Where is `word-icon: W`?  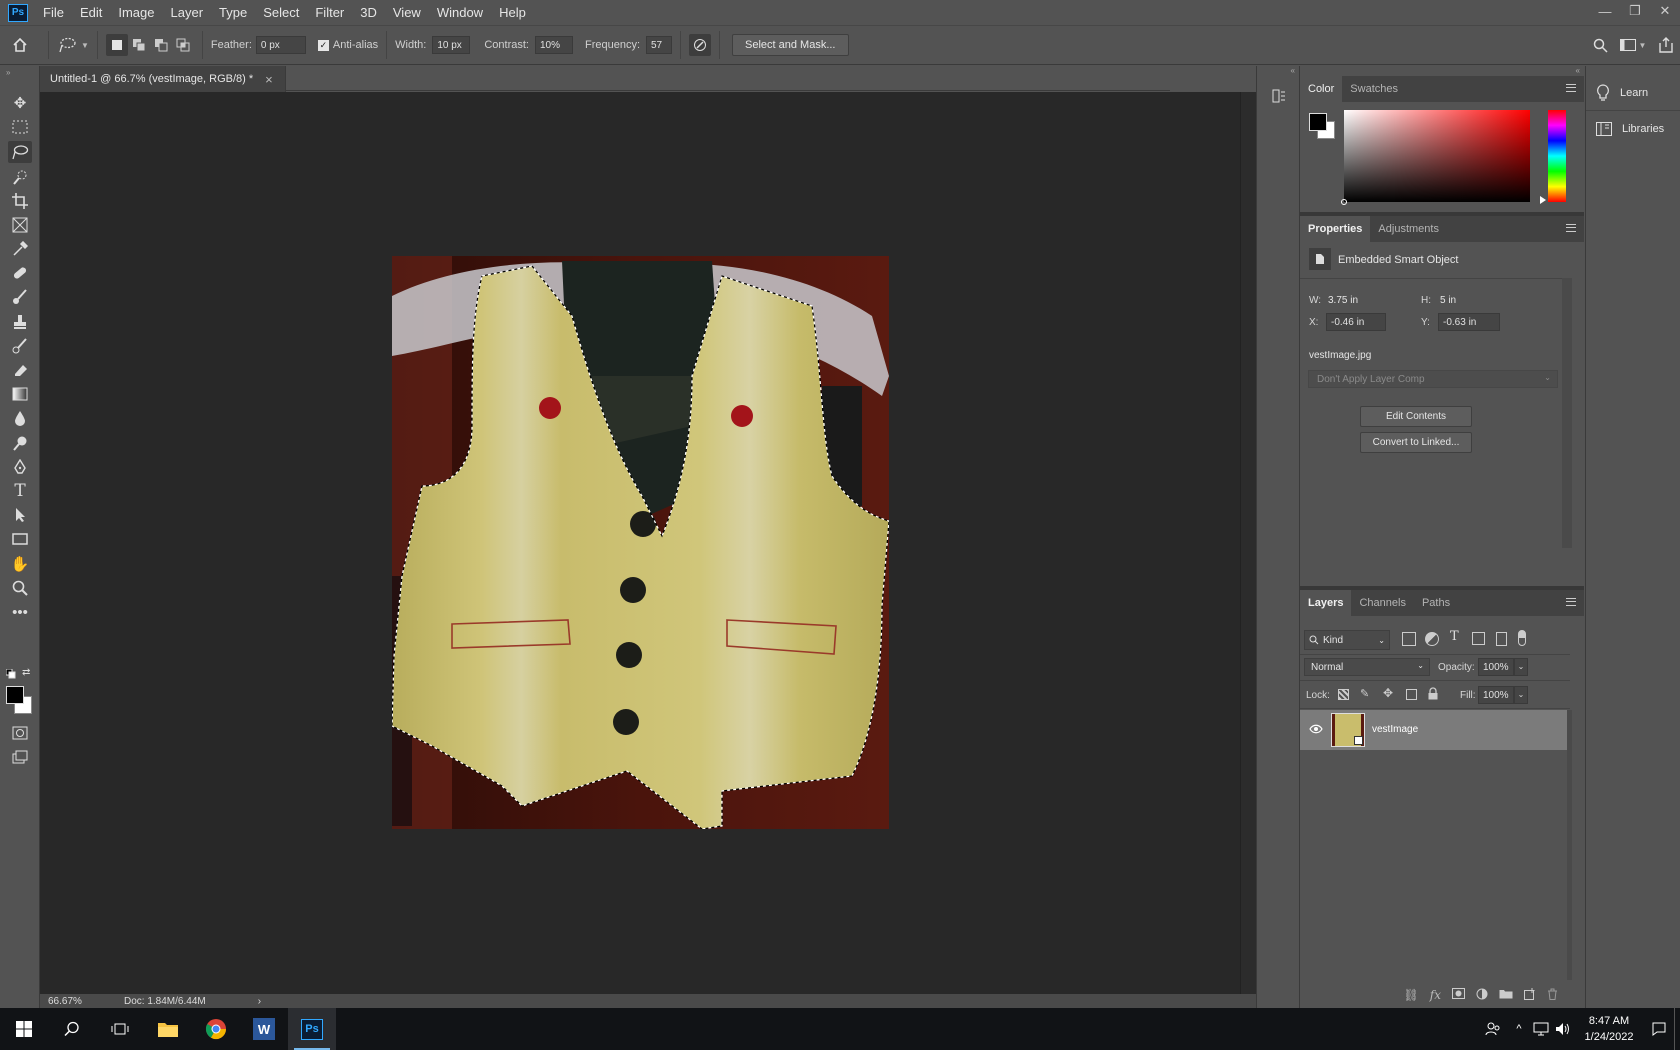 word-icon: W is located at coordinates (264, 1029).